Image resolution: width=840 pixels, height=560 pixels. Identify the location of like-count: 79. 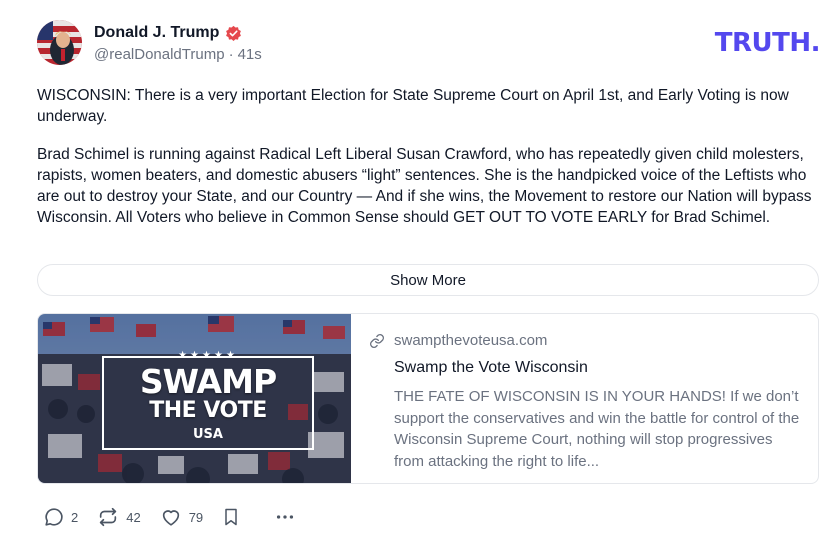
(196, 517).